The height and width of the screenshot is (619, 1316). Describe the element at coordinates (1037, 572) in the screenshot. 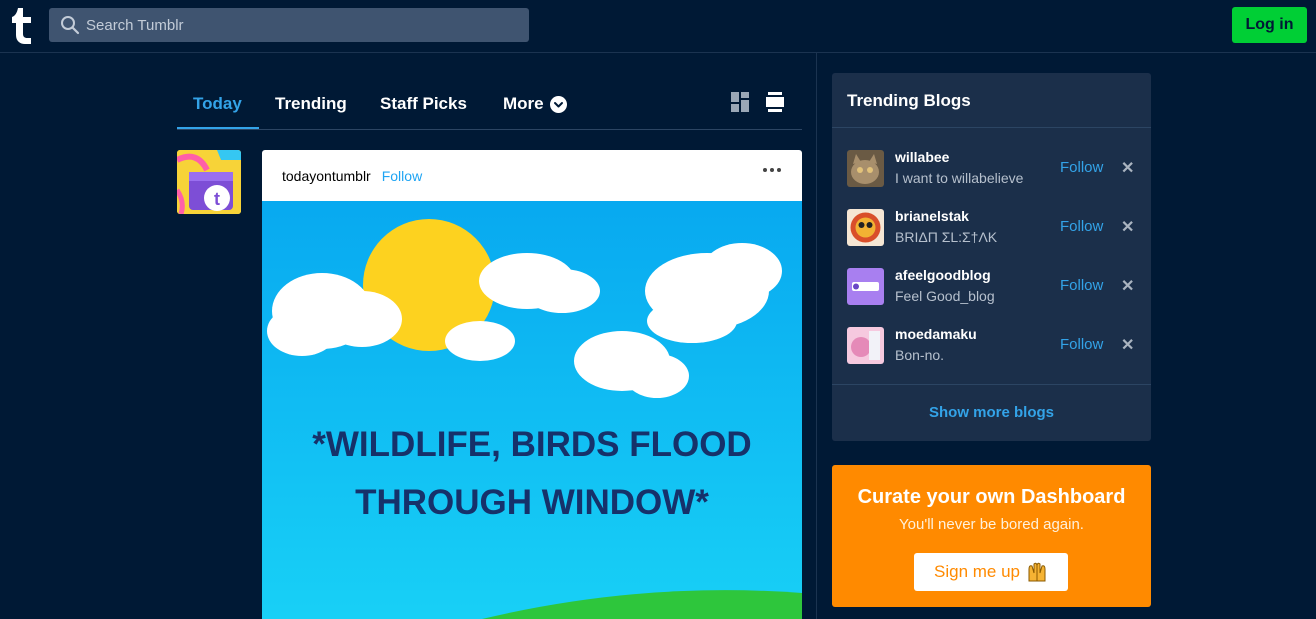

I see `raised-hands-icon` at that location.